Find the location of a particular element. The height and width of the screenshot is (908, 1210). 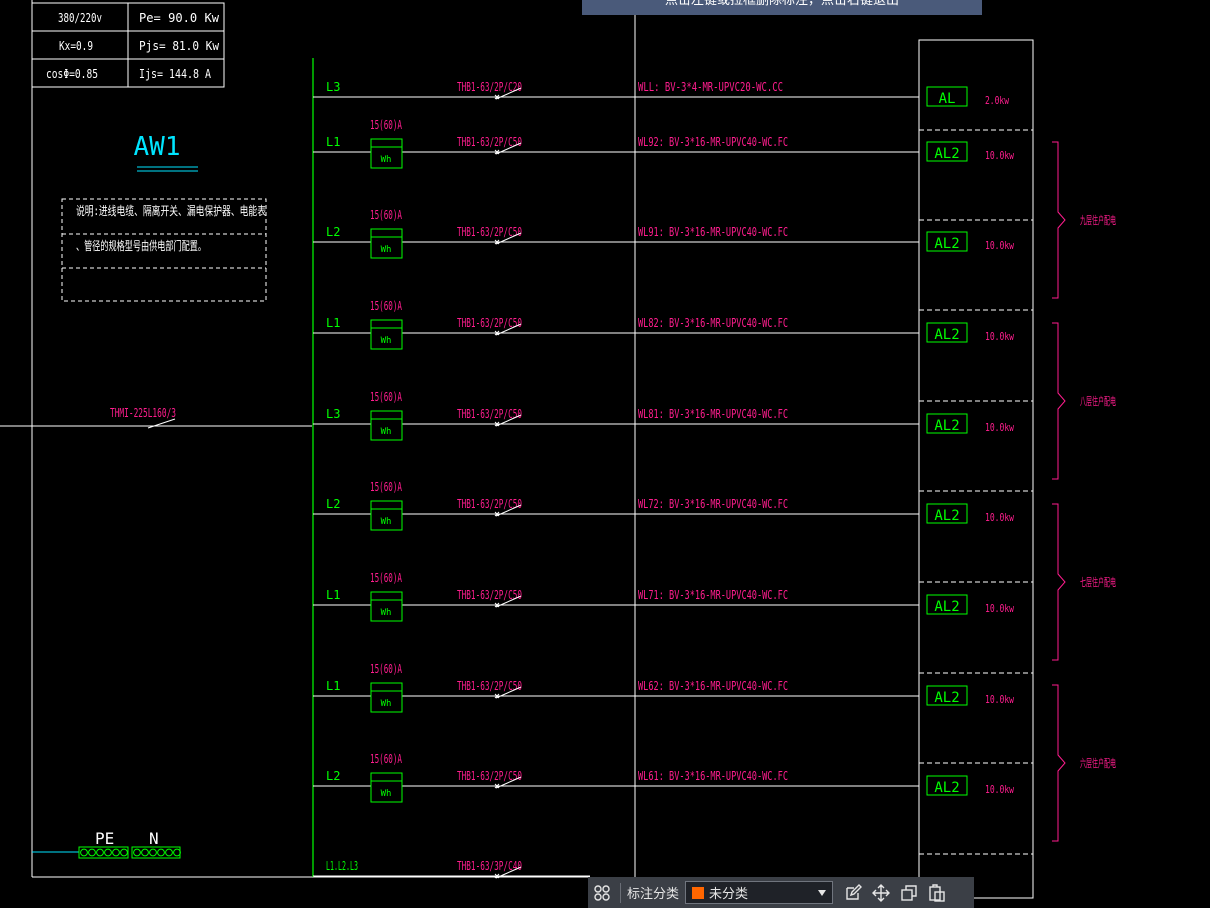

floor-label: 八层住户配电 is located at coordinates (1098, 401).